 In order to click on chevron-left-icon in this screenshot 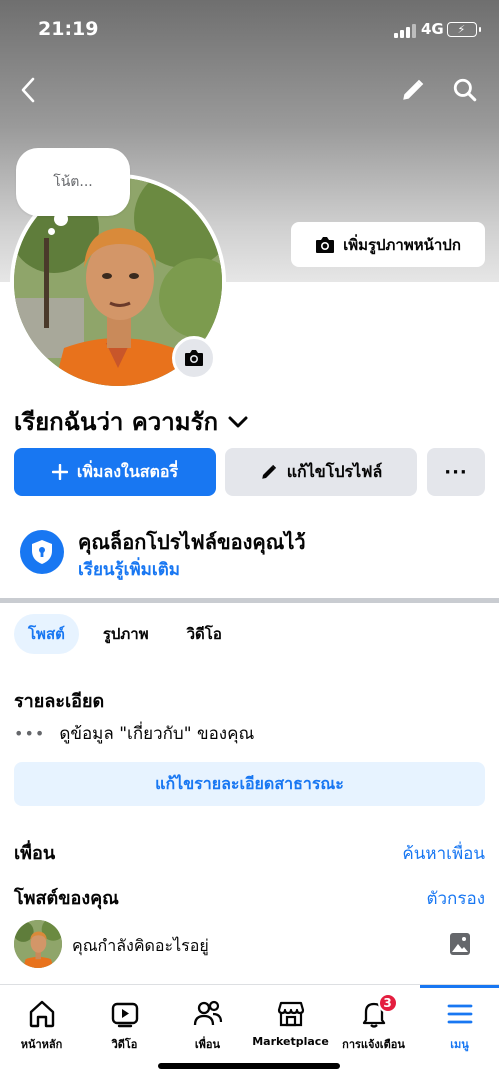, I will do `click(28, 90)`.